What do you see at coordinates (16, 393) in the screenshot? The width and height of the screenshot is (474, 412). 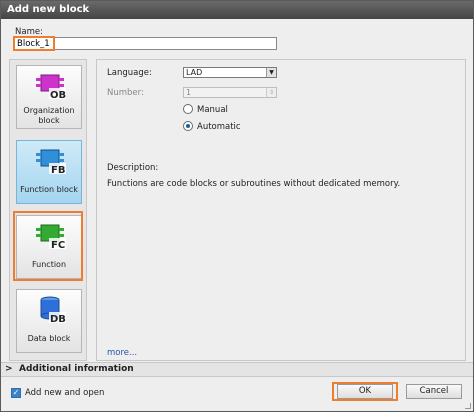 I see `add-new-and-open-checkbox: ✓` at bounding box center [16, 393].